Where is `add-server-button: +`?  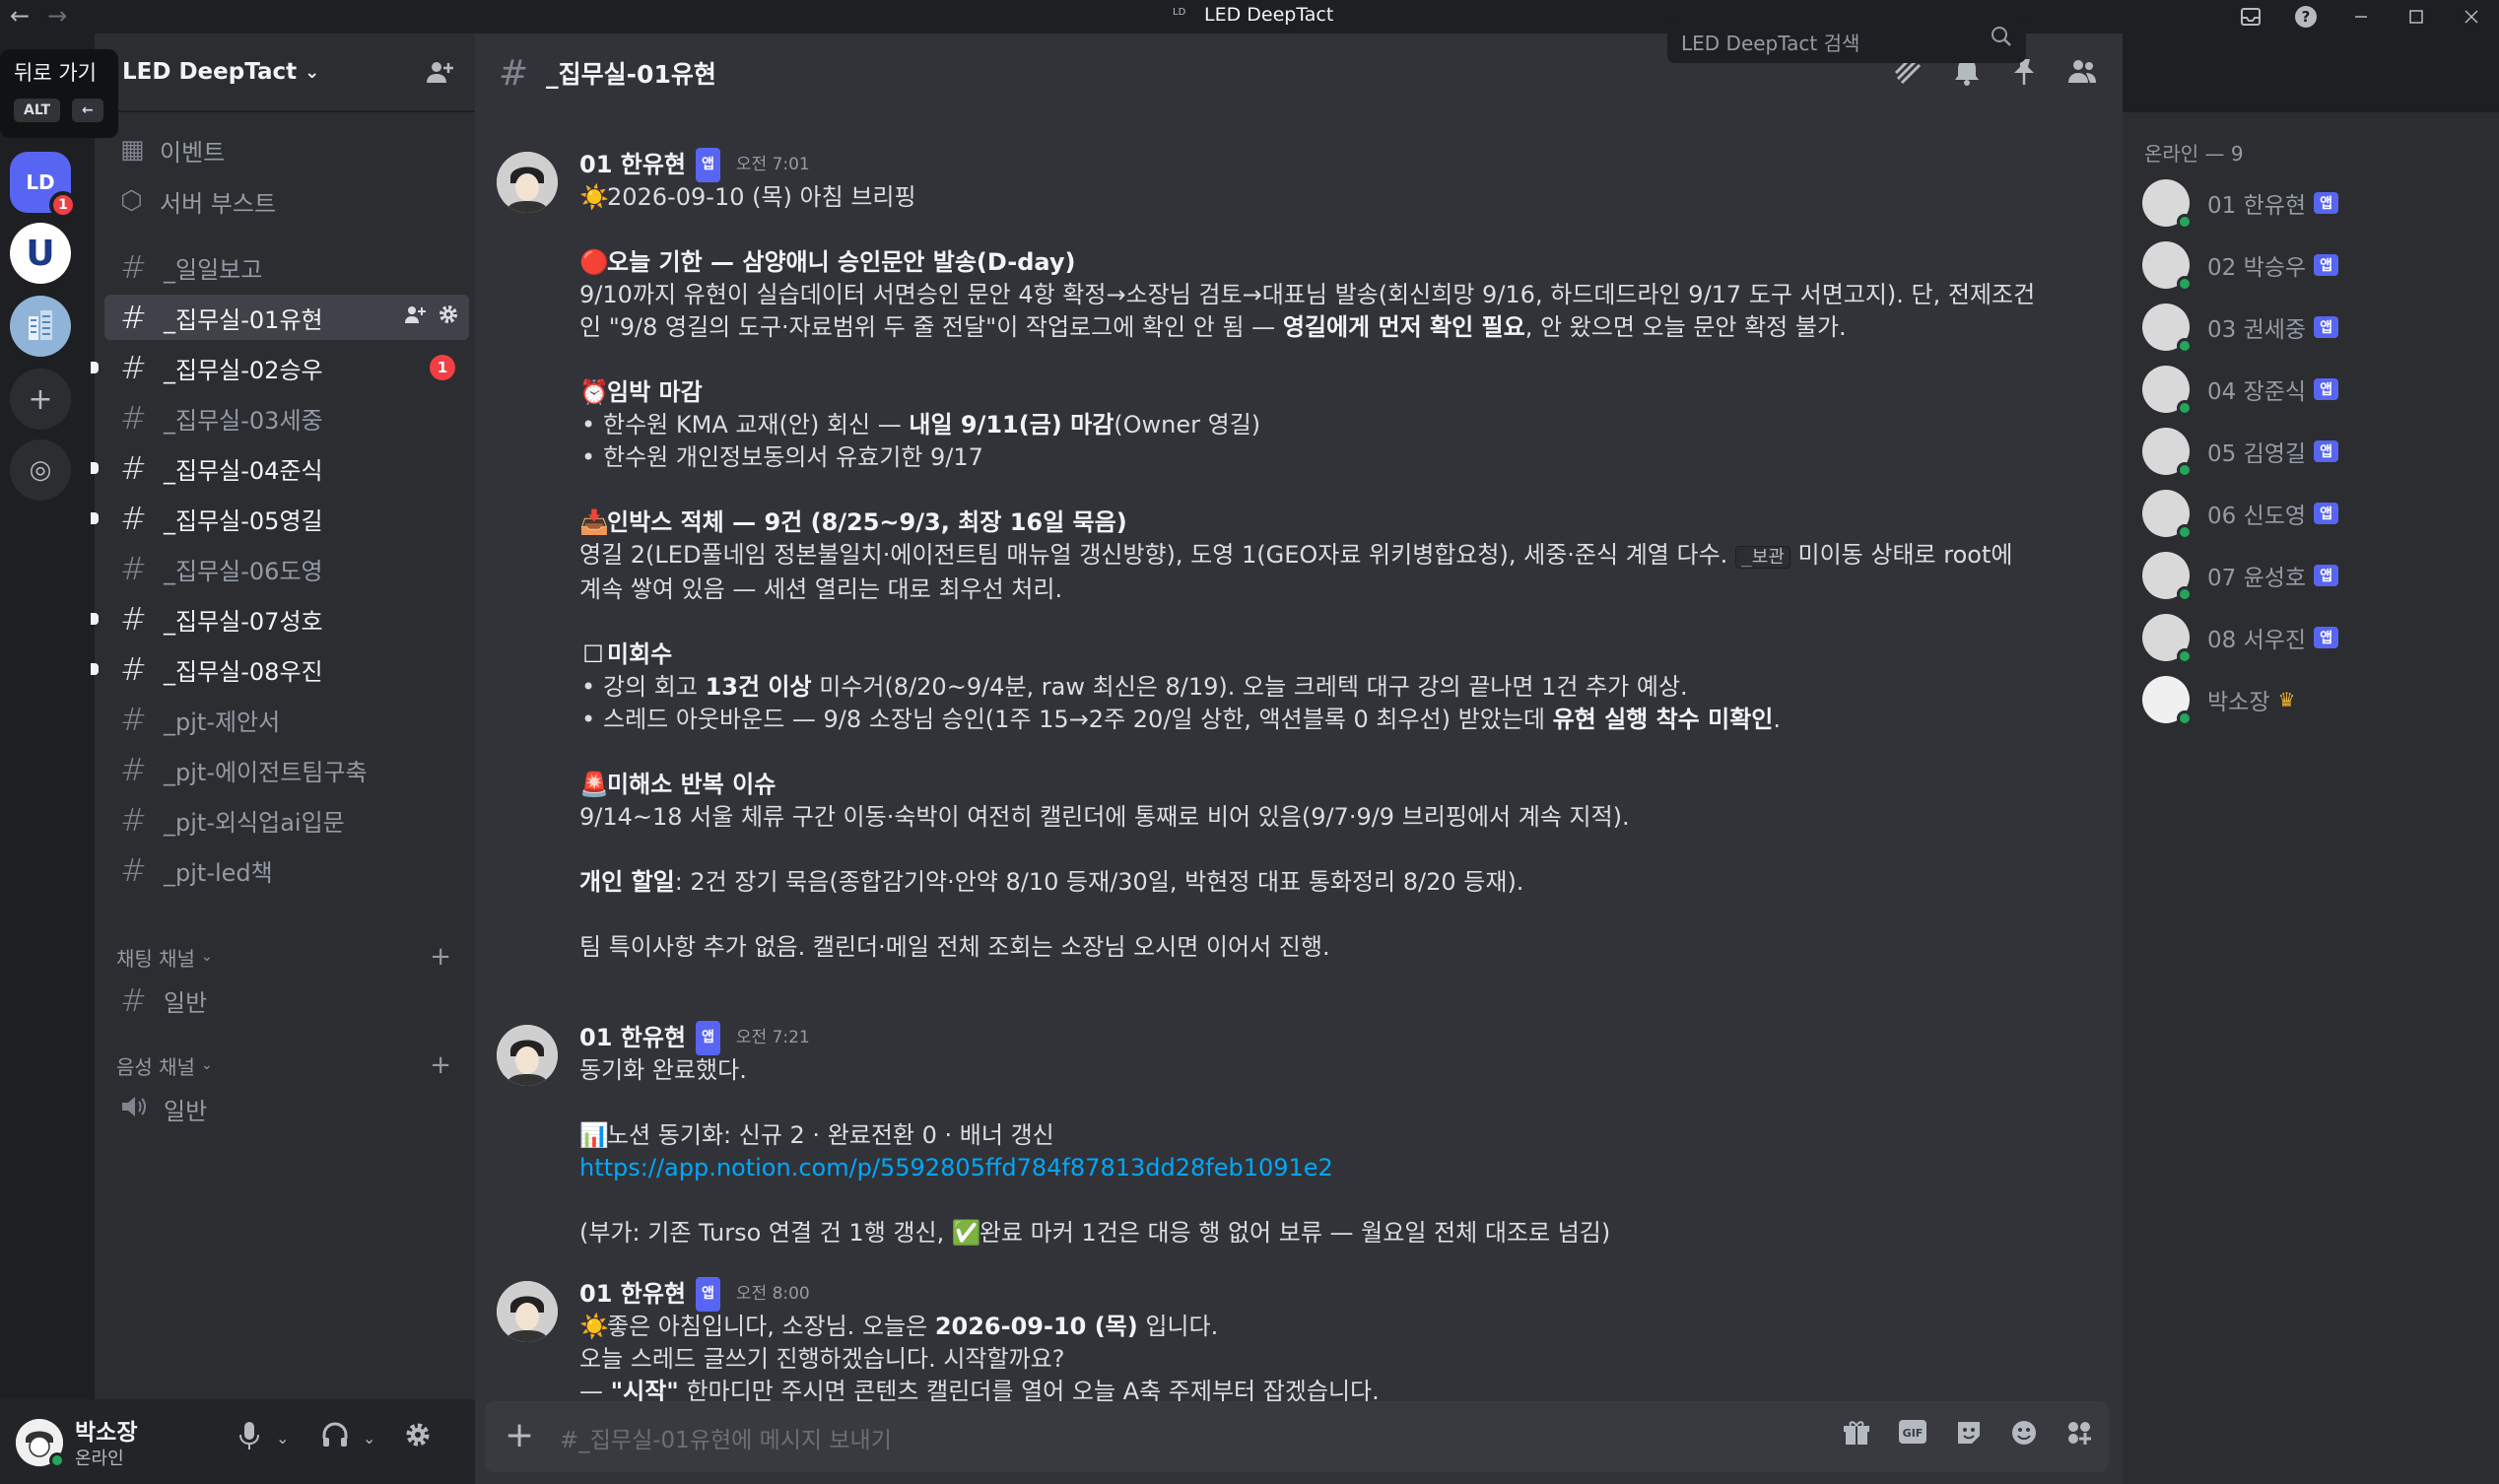 add-server-button: + is located at coordinates (40, 399).